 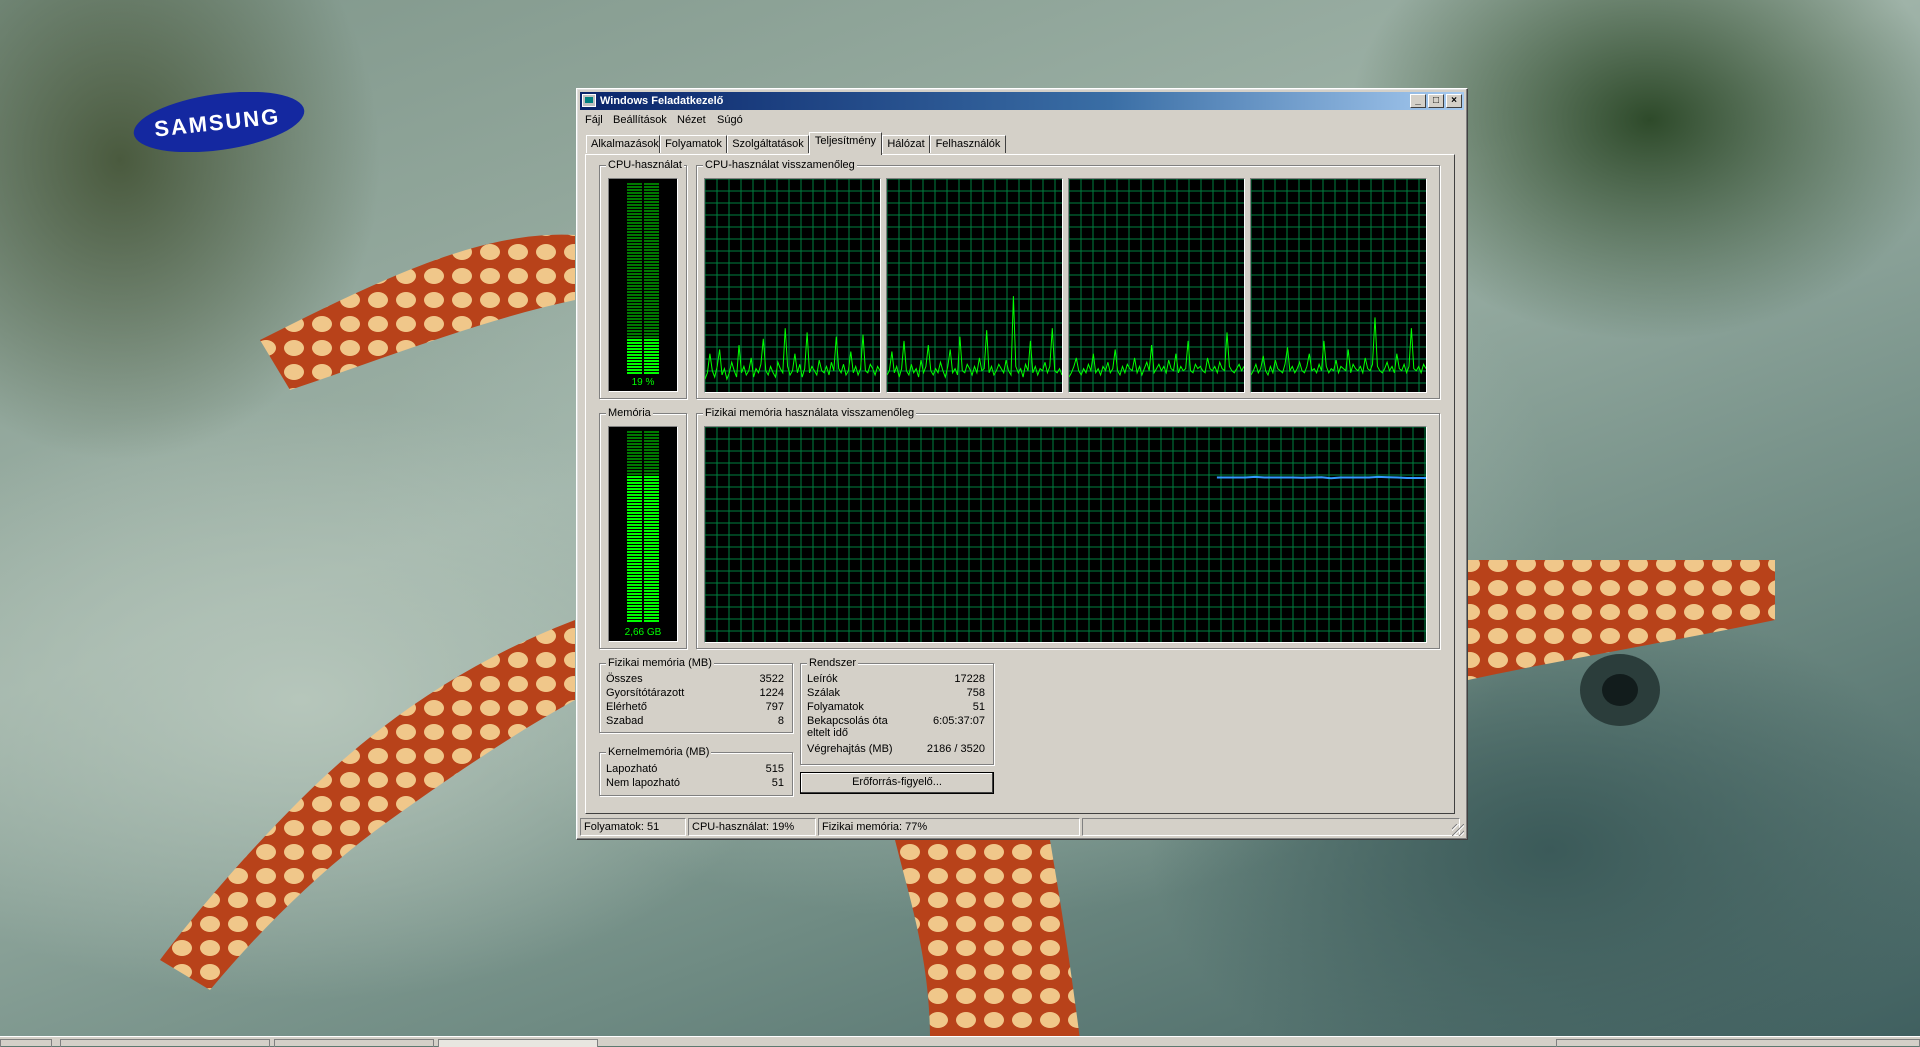 What do you see at coordinates (968, 144) in the screenshot?
I see `tab-users: Felhasználók` at bounding box center [968, 144].